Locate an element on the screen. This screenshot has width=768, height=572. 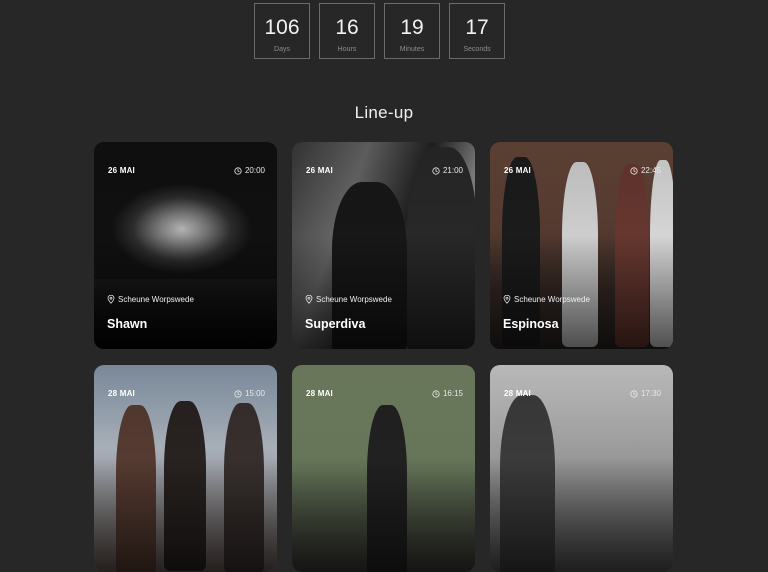
artist-name: Superdiva is located at coordinates (335, 324).